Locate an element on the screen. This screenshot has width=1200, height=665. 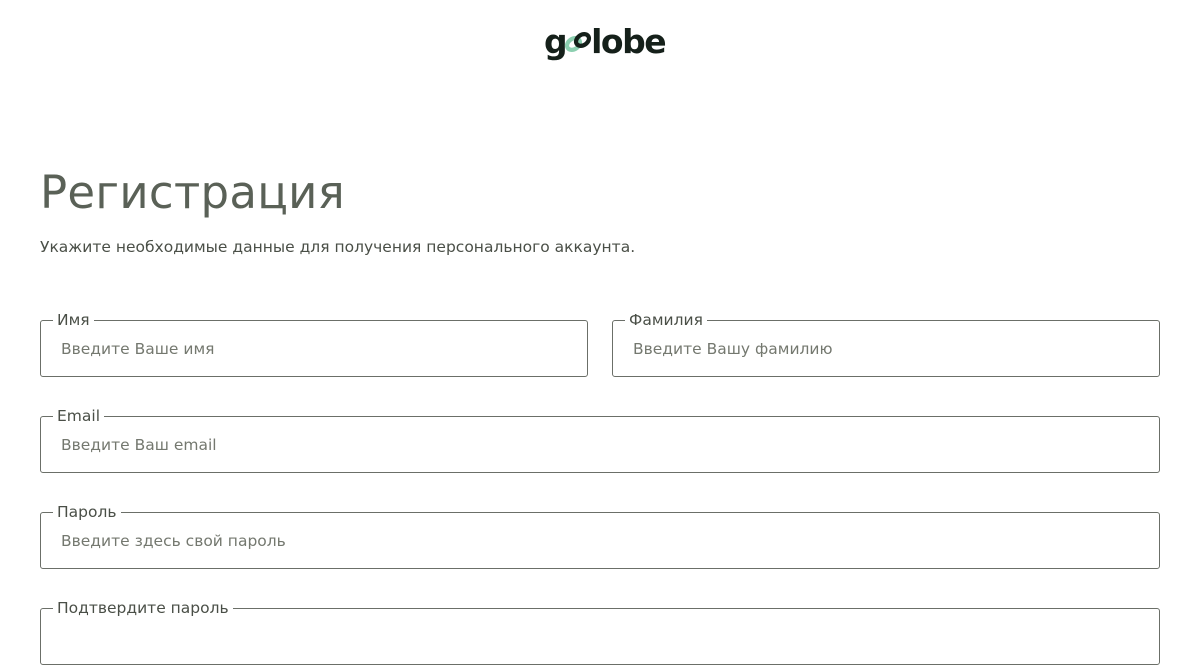
last-name-label: Фамилия is located at coordinates (666, 320).